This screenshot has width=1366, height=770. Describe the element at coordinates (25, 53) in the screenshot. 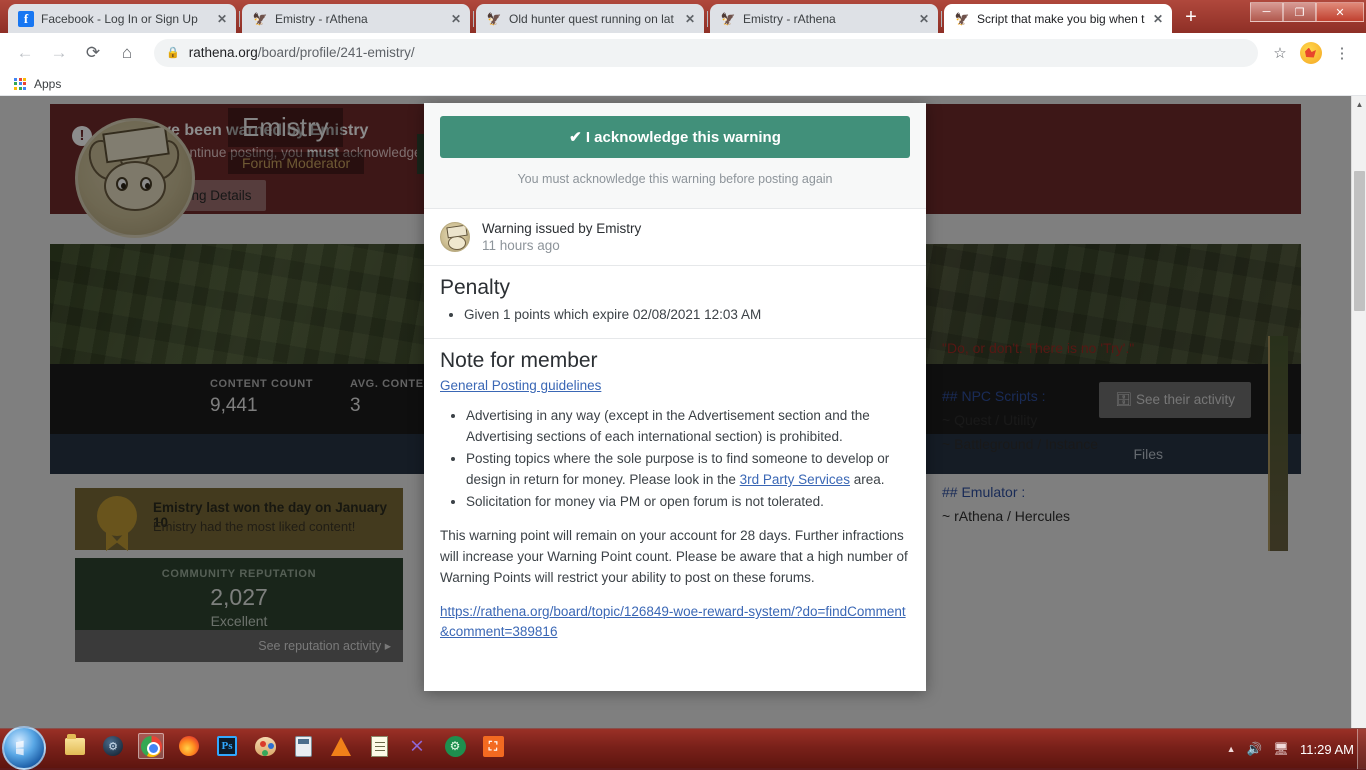

I see `back-icon: ←` at that location.